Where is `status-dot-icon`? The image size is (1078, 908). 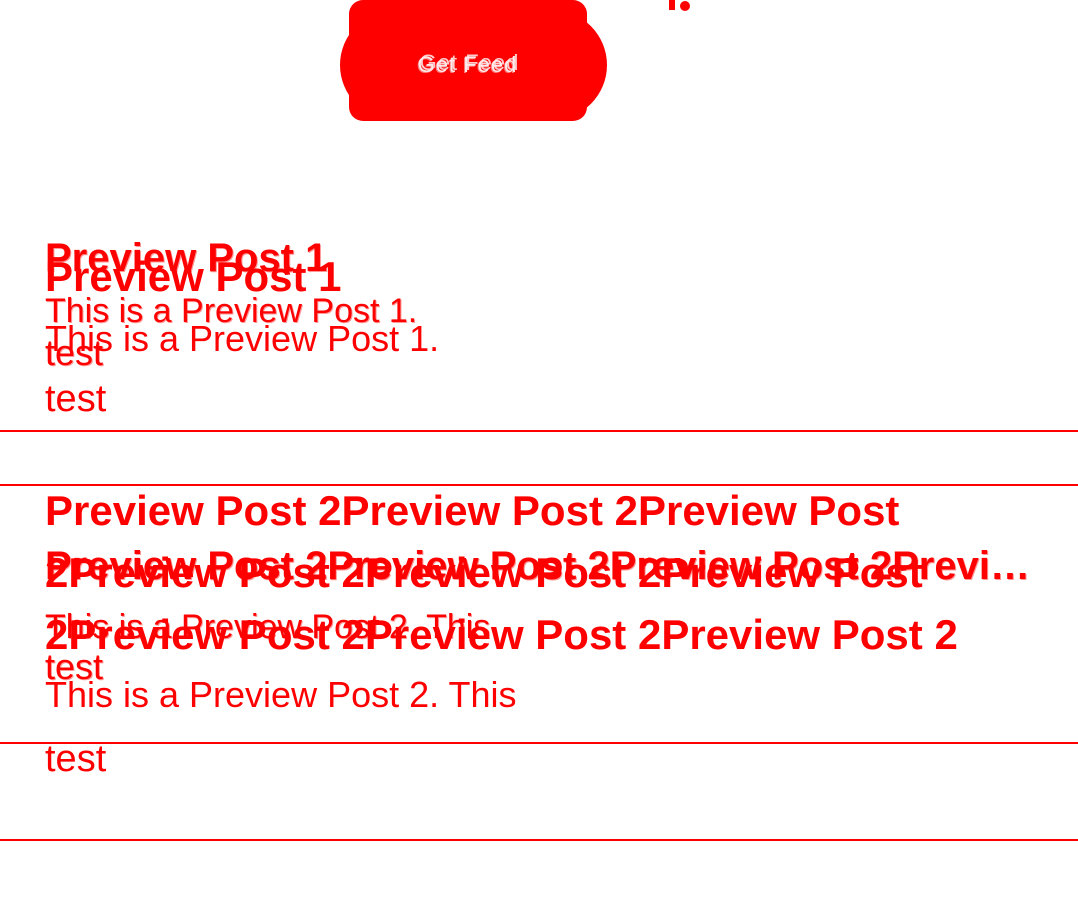 status-dot-icon is located at coordinates (679, 5).